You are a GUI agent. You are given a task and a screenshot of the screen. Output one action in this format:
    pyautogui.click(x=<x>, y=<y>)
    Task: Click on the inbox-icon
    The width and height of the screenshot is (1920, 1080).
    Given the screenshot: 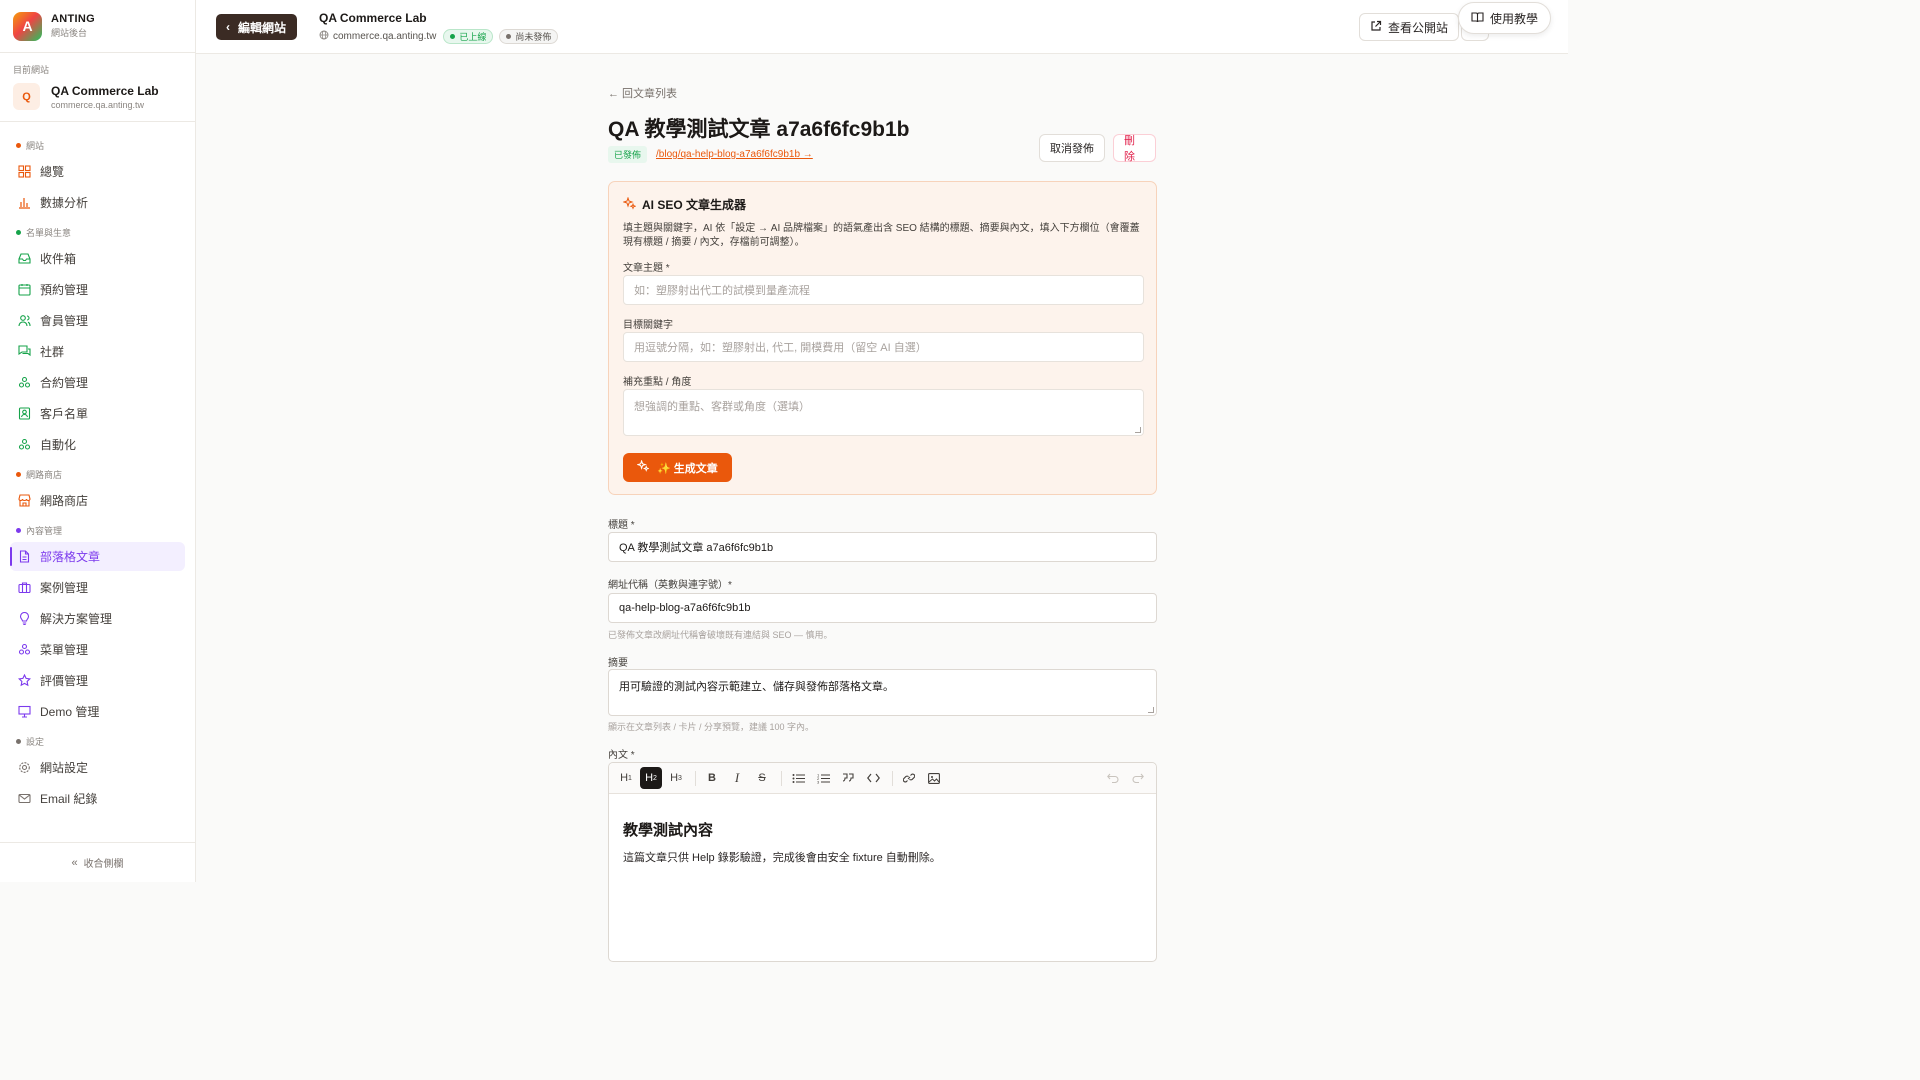 What is the action you would take?
    pyautogui.click(x=24, y=258)
    